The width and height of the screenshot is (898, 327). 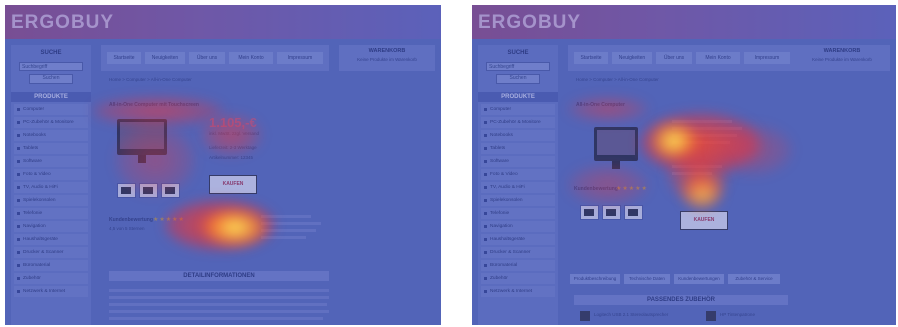 What do you see at coordinates (518, 97) in the screenshot?
I see `products-title: PRODUKTE` at bounding box center [518, 97].